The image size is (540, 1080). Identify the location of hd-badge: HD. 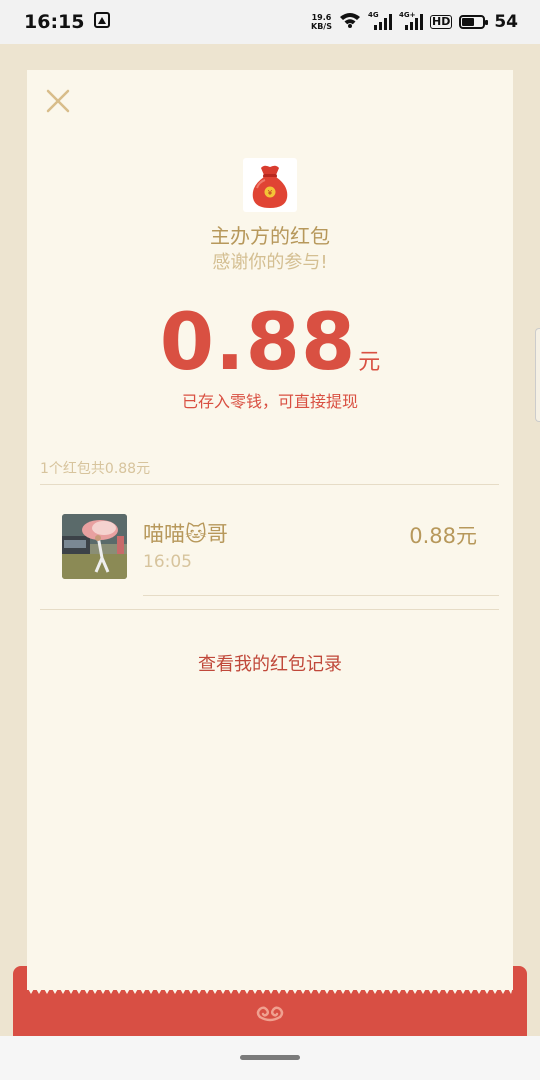
(441, 22).